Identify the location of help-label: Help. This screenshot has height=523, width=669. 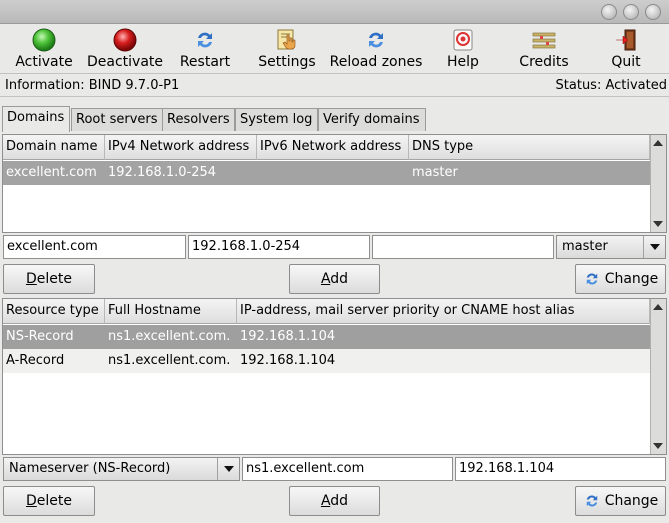
(463, 62).